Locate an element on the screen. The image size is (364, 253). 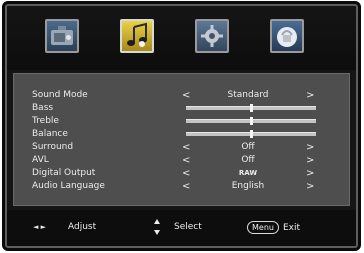
exit-hint-label: Exit is located at coordinates (291, 228).